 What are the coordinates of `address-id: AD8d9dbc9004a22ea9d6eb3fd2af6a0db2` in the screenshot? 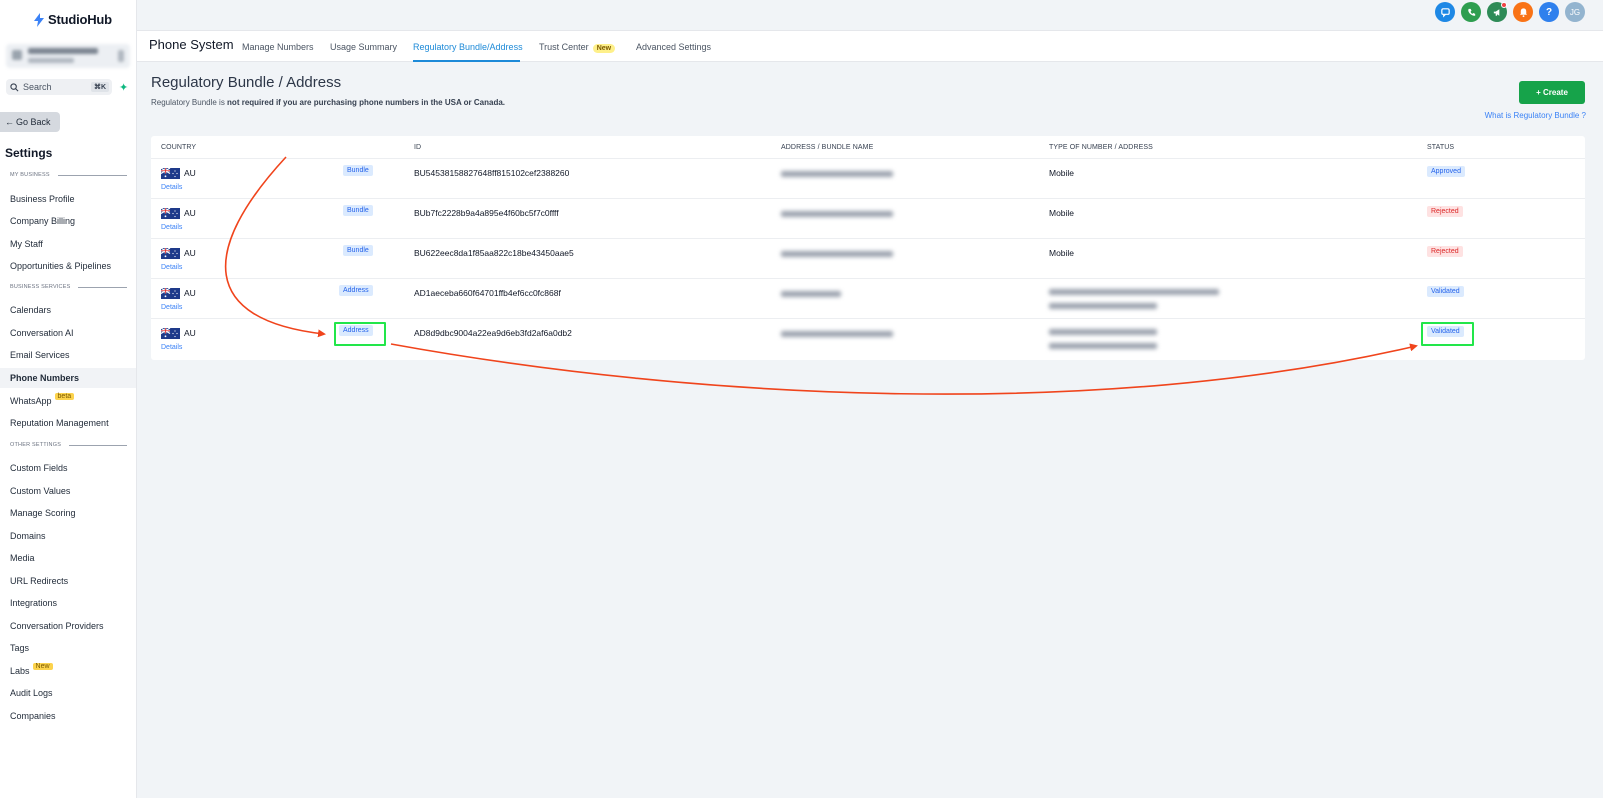 It's located at (493, 333).